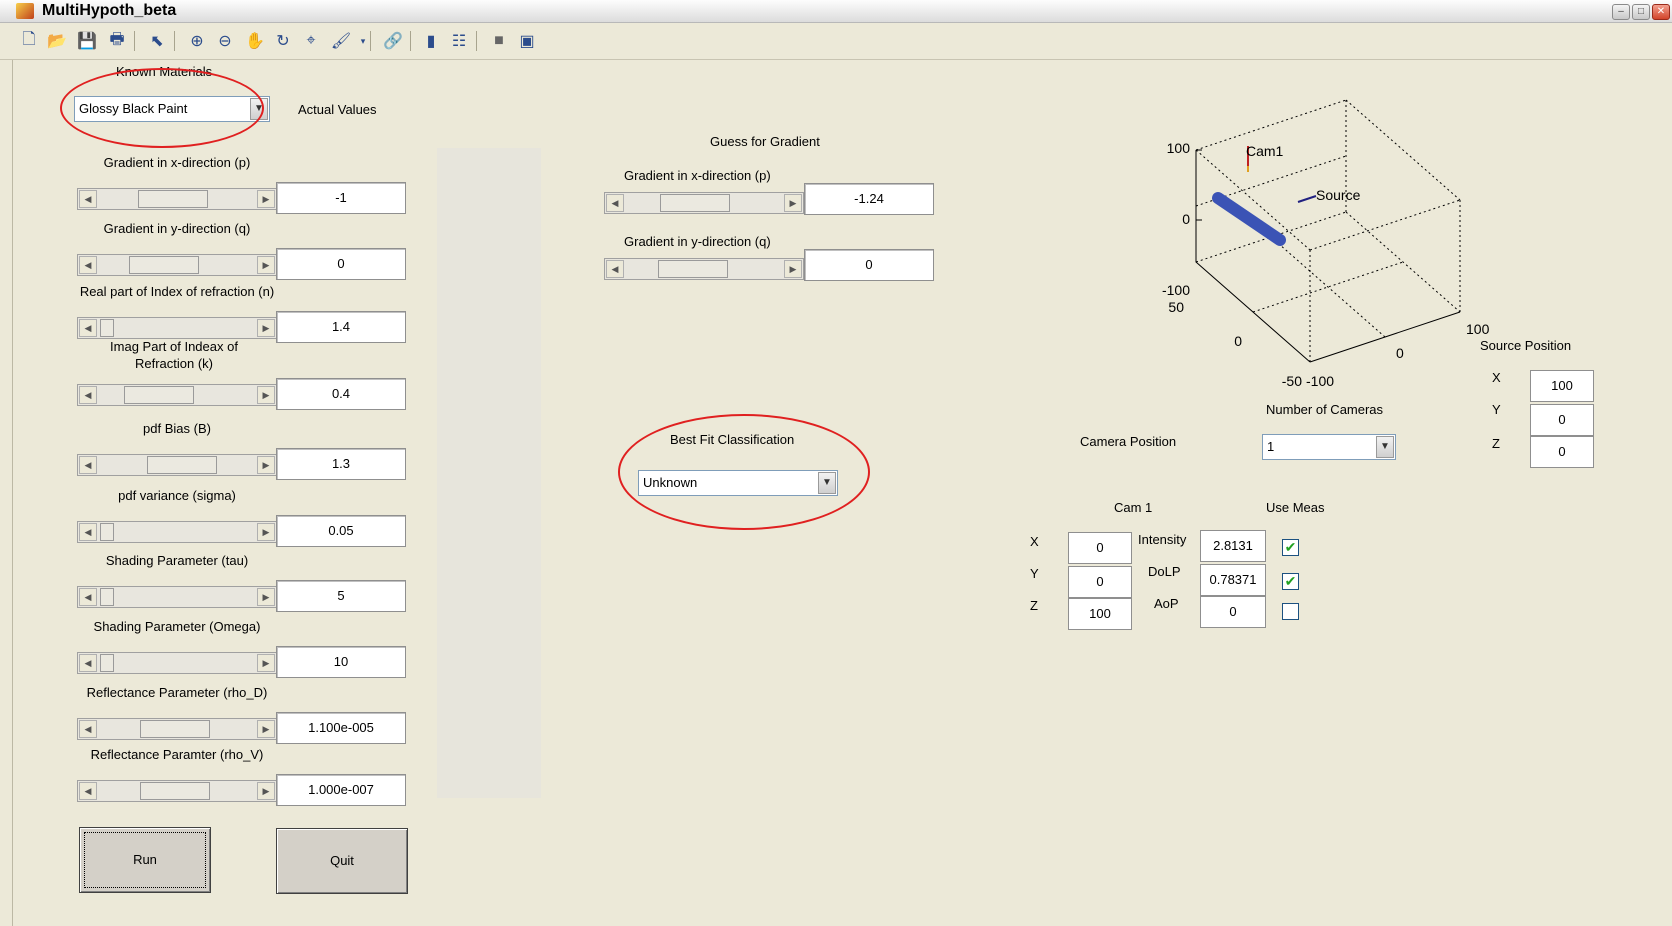  I want to click on zoom-out-icon: ⊖, so click(225, 41).